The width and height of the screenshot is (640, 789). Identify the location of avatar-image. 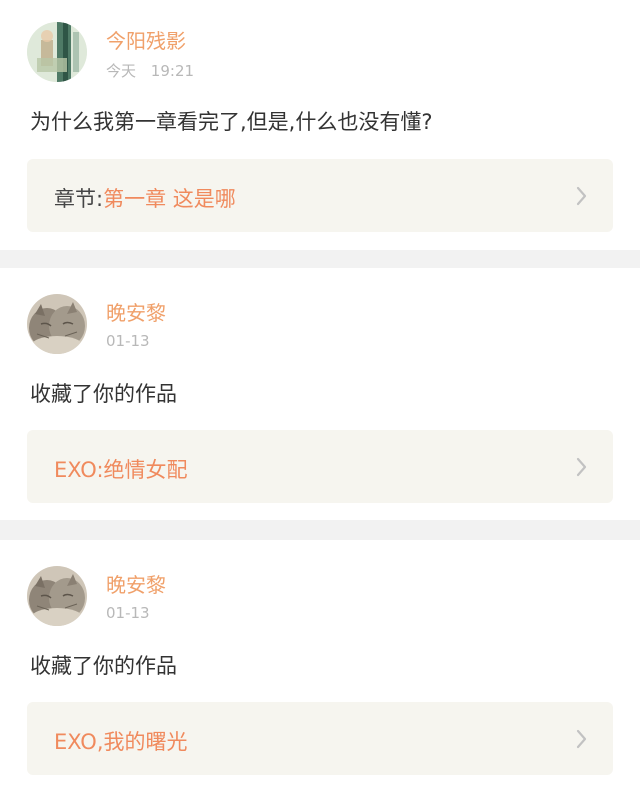
(57, 52).